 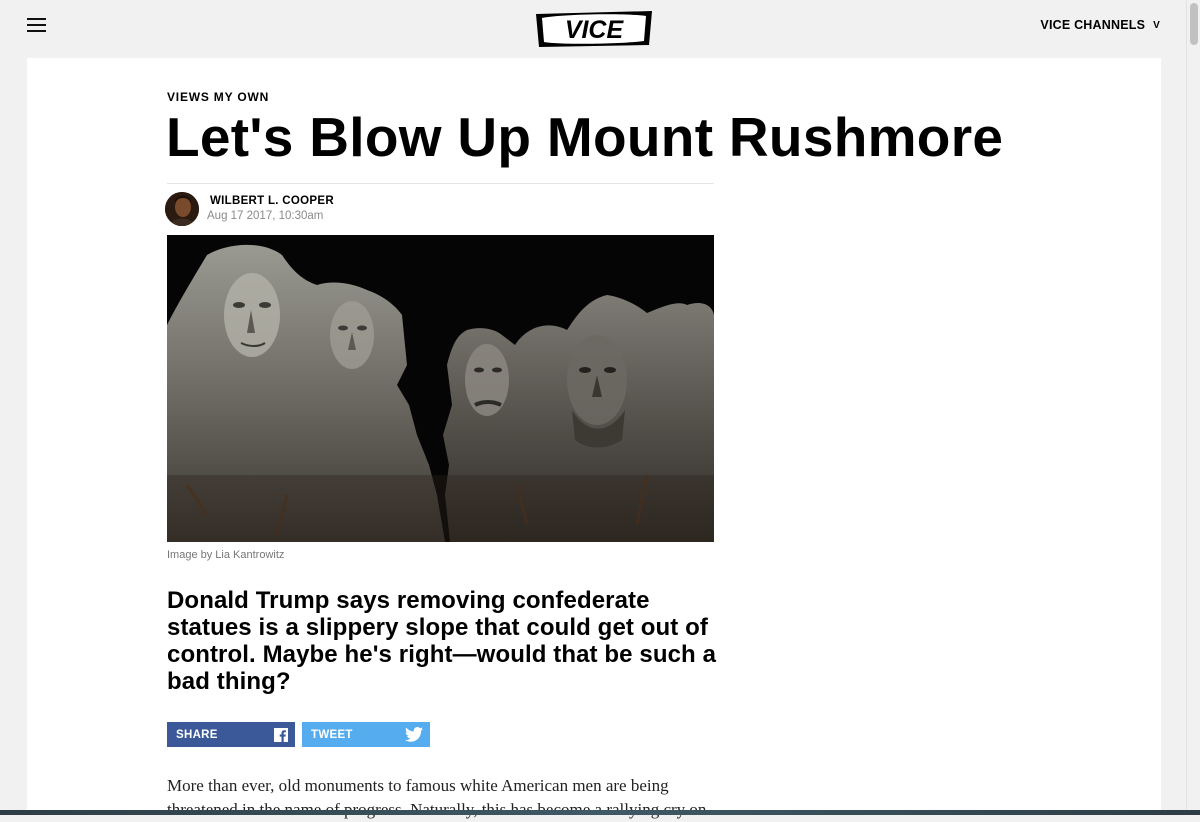 I want to click on publish-date: Aug 17 2017, 10:30am, so click(x=265, y=216).